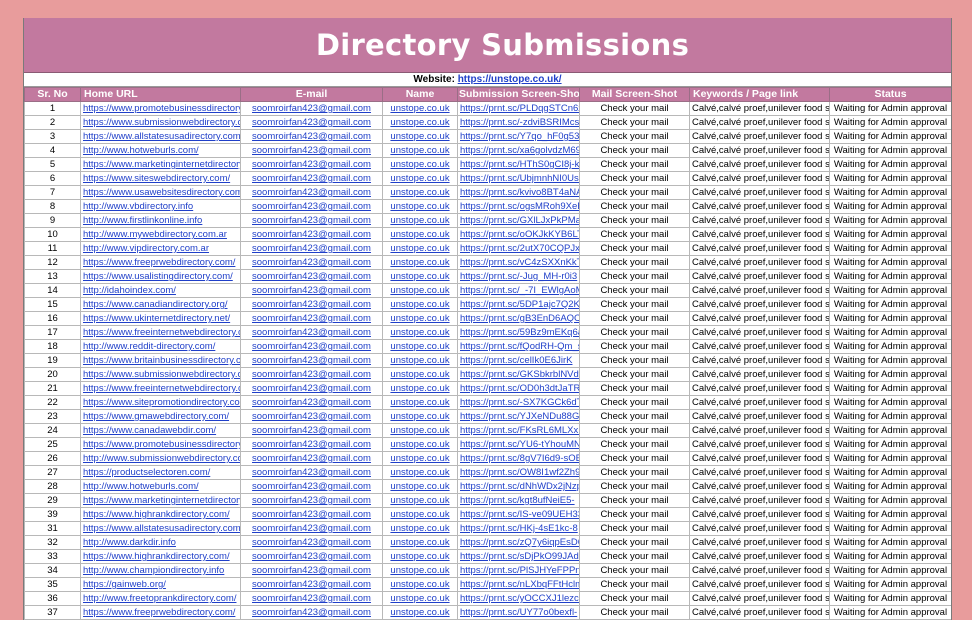 The image size is (972, 620). What do you see at coordinates (52, 150) in the screenshot?
I see `cell-sr-no: 4` at bounding box center [52, 150].